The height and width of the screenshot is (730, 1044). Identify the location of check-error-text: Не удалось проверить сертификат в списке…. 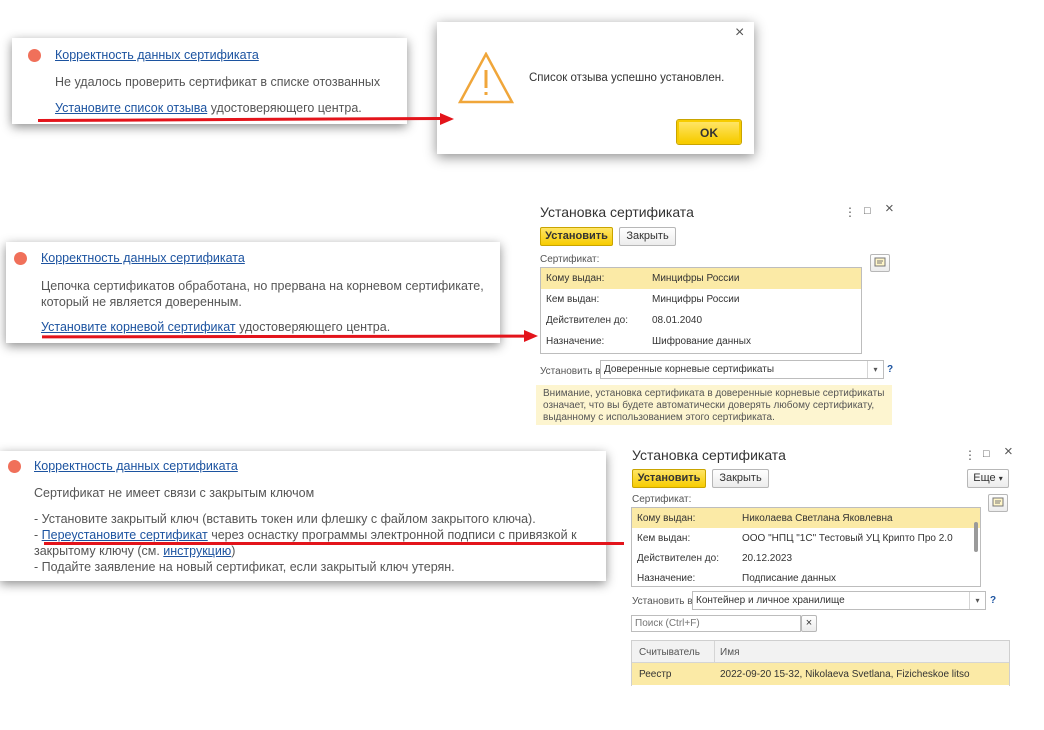
(218, 82).